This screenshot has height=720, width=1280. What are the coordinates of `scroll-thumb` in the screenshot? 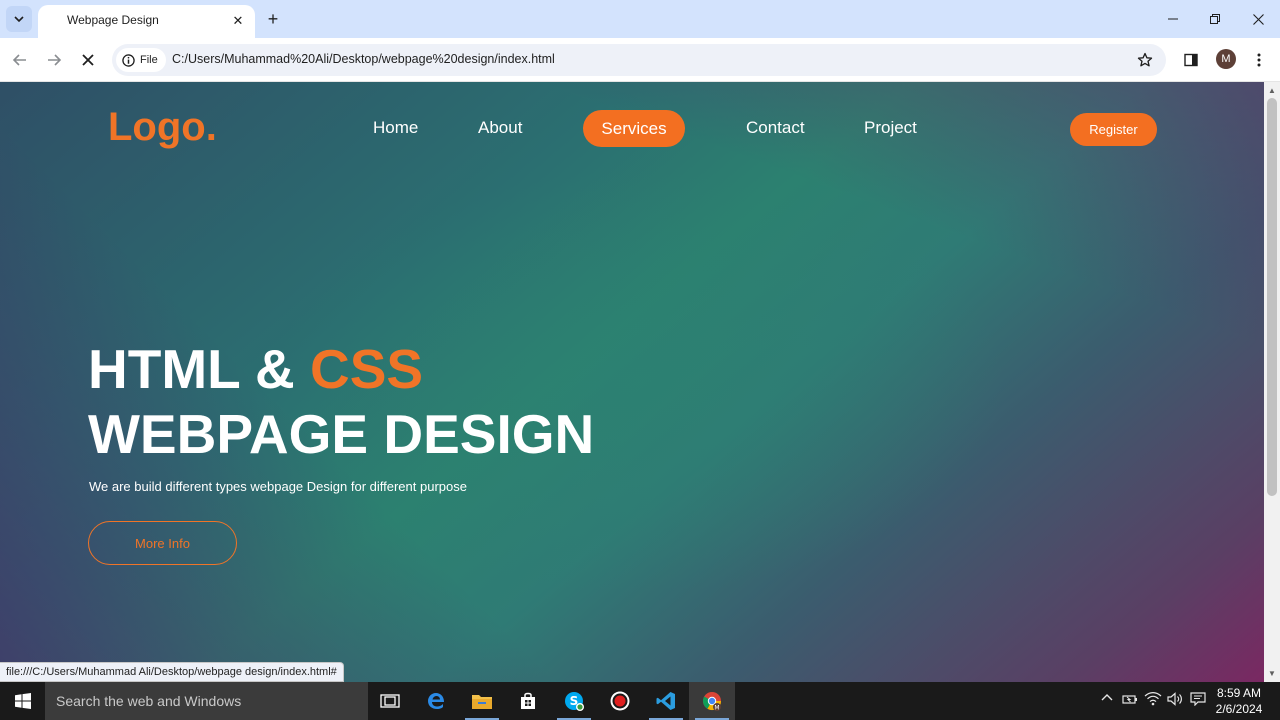 It's located at (1272, 297).